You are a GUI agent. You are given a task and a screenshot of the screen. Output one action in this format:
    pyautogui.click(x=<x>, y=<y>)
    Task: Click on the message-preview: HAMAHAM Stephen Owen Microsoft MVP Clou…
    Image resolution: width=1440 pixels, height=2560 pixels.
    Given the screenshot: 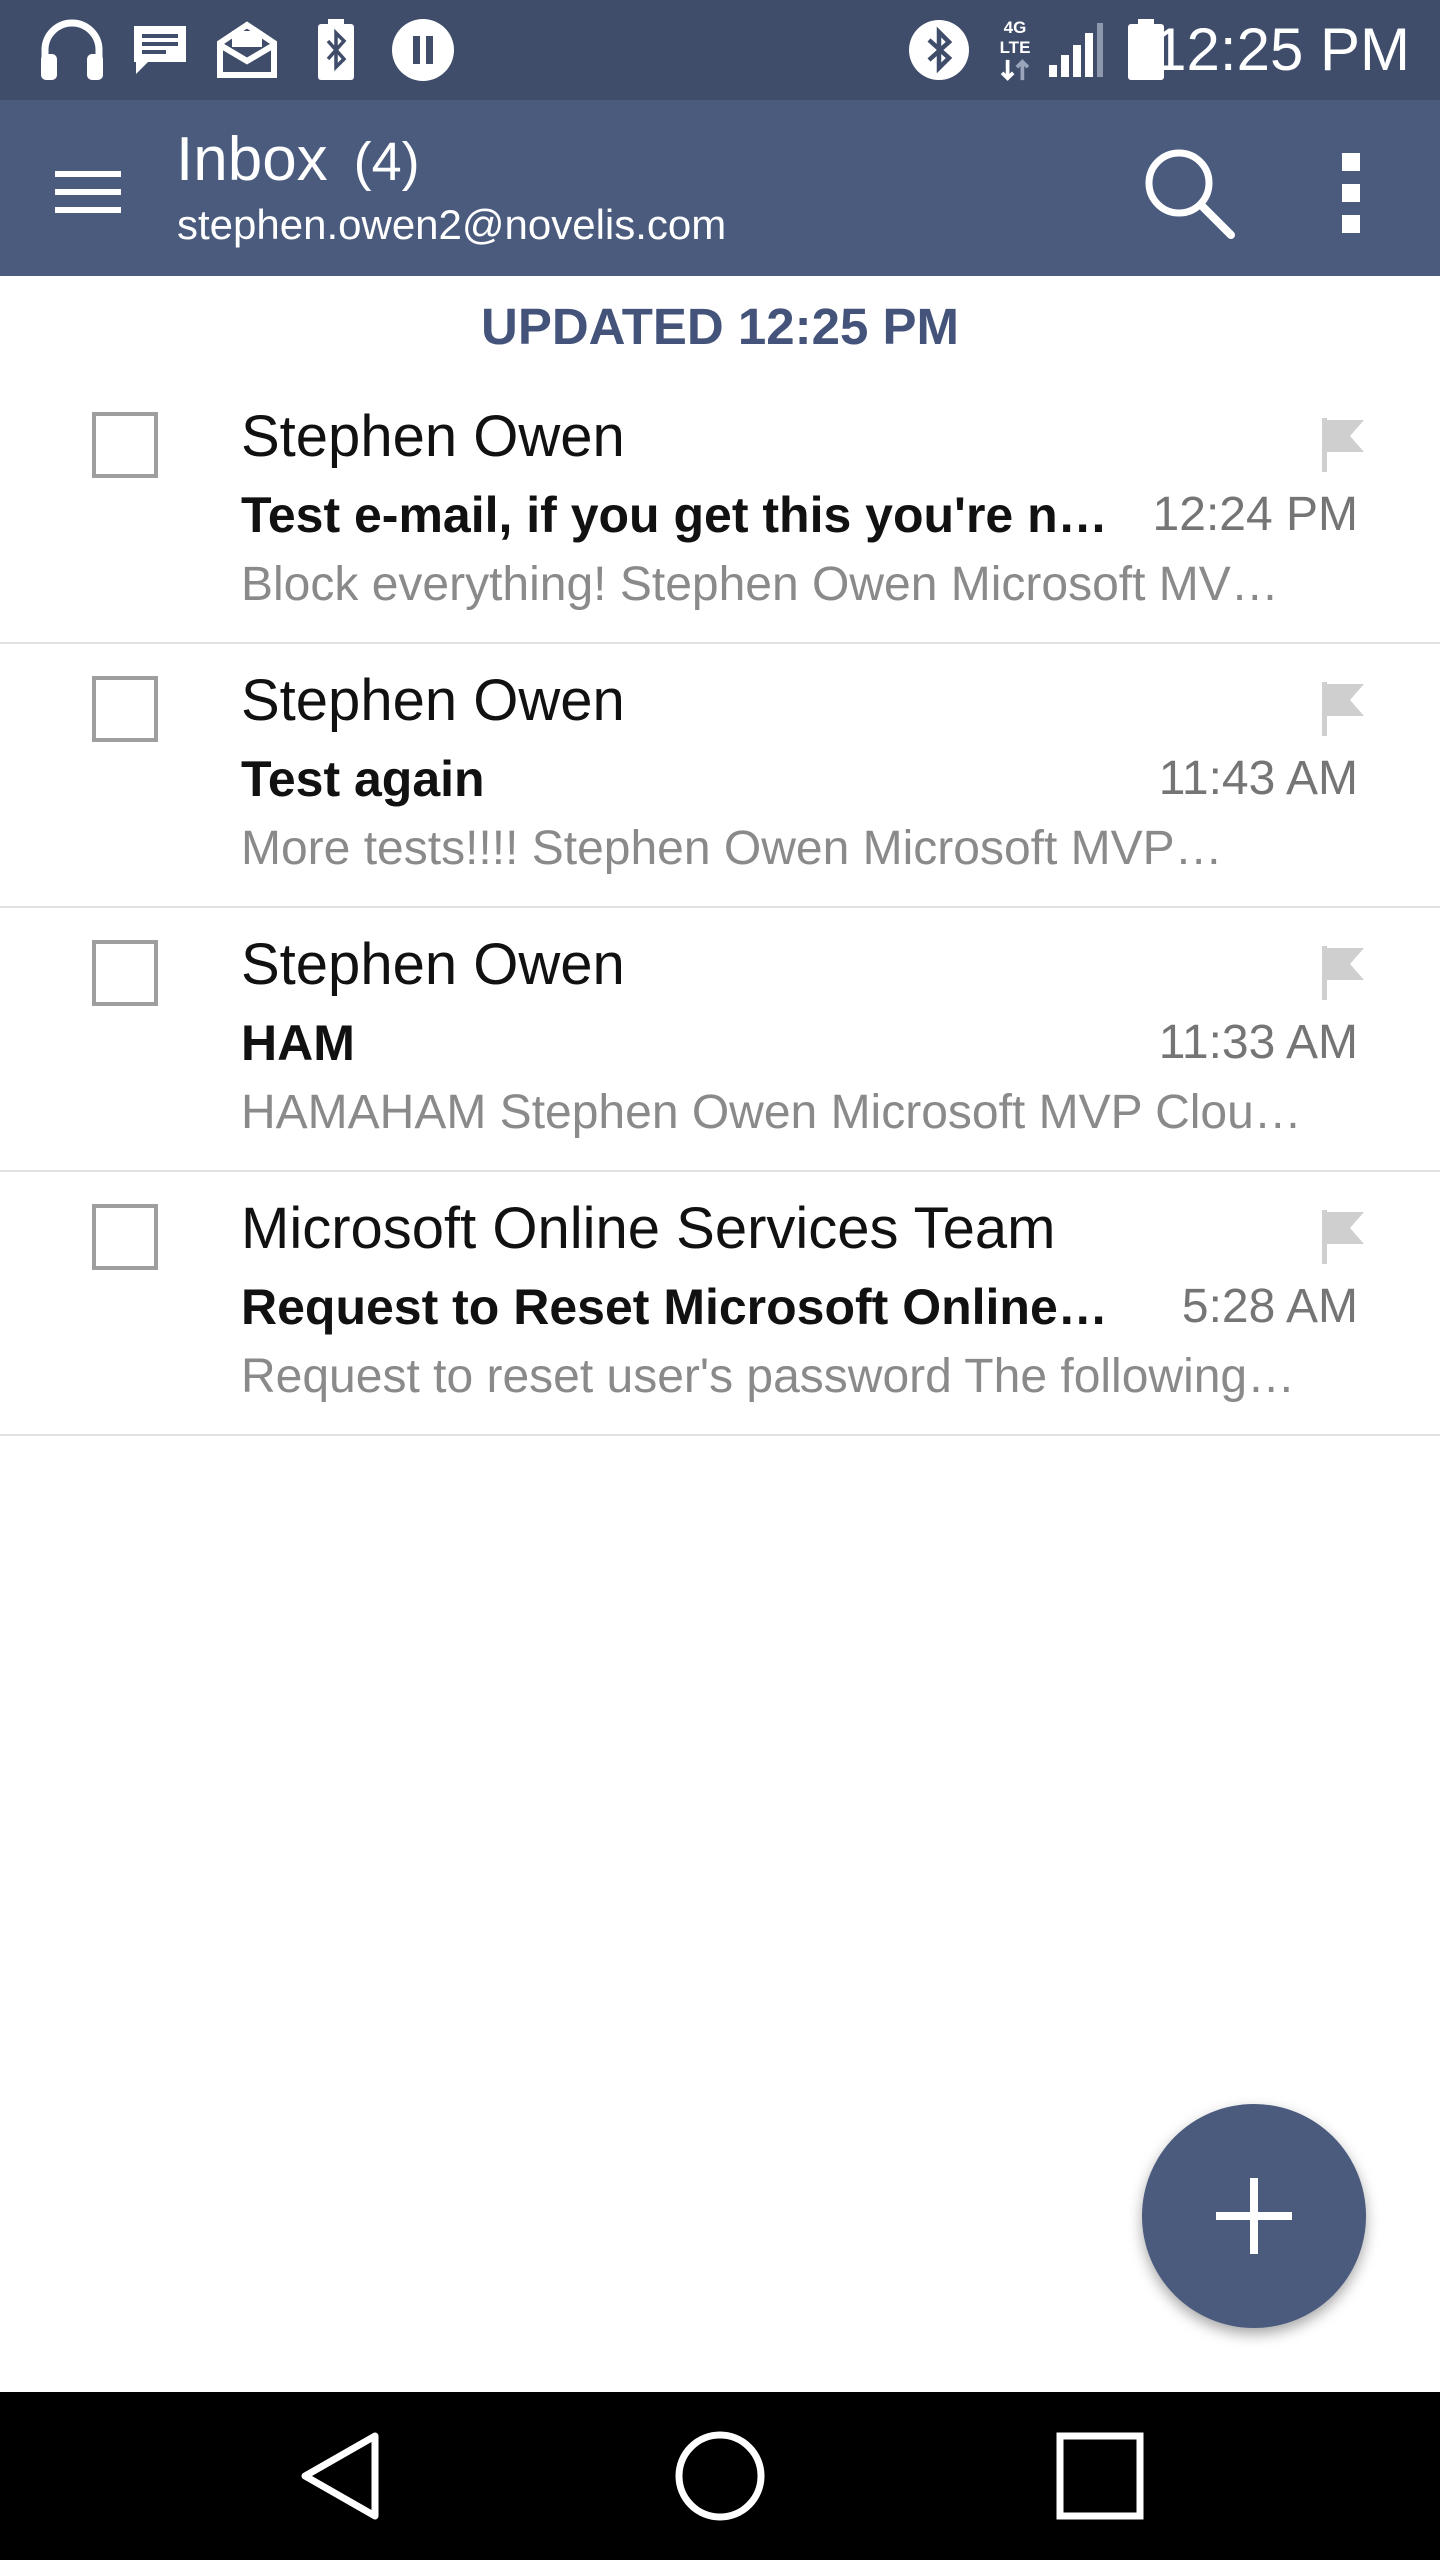 What is the action you would take?
    pyautogui.click(x=771, y=1112)
    